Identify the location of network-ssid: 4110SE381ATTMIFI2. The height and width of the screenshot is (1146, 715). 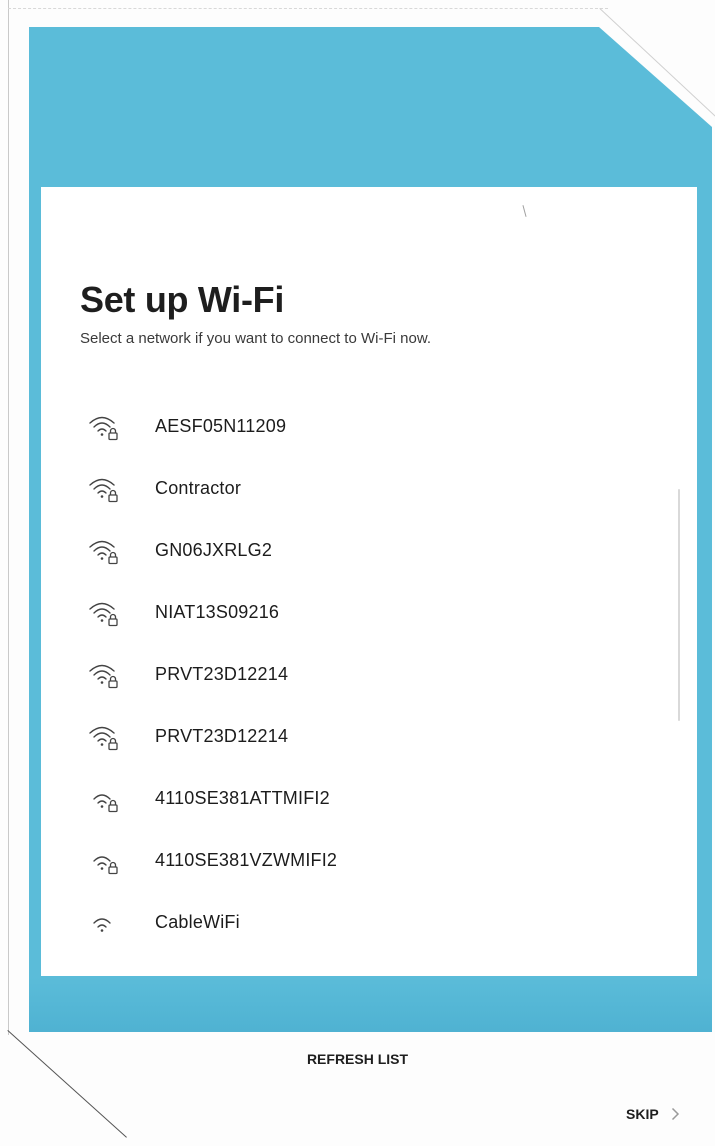
(242, 797).